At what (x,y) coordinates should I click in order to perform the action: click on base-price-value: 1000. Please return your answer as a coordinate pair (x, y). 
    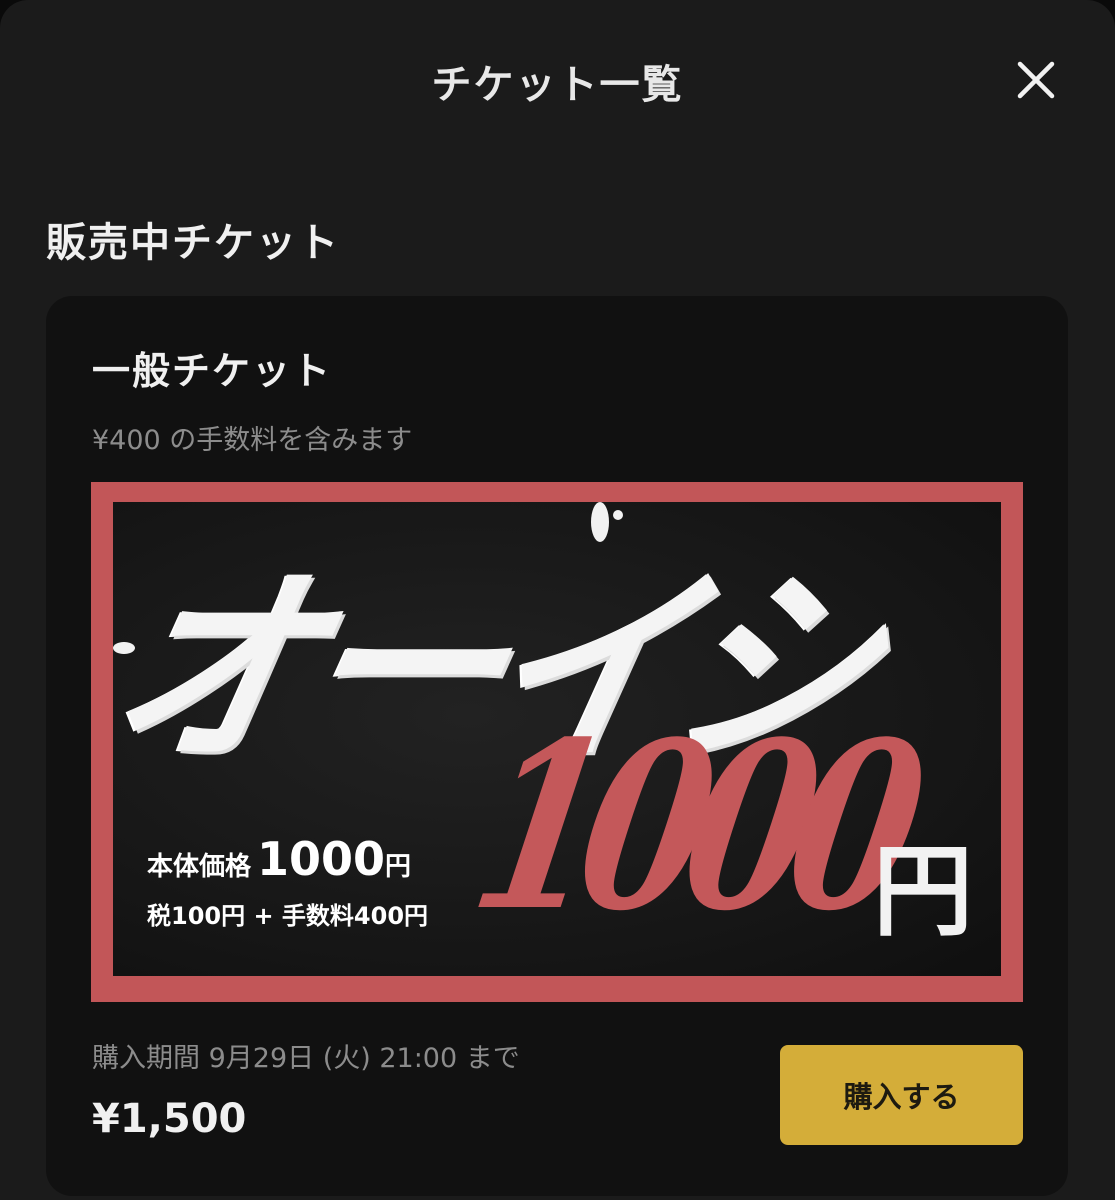
    Looking at the image, I should click on (321, 859).